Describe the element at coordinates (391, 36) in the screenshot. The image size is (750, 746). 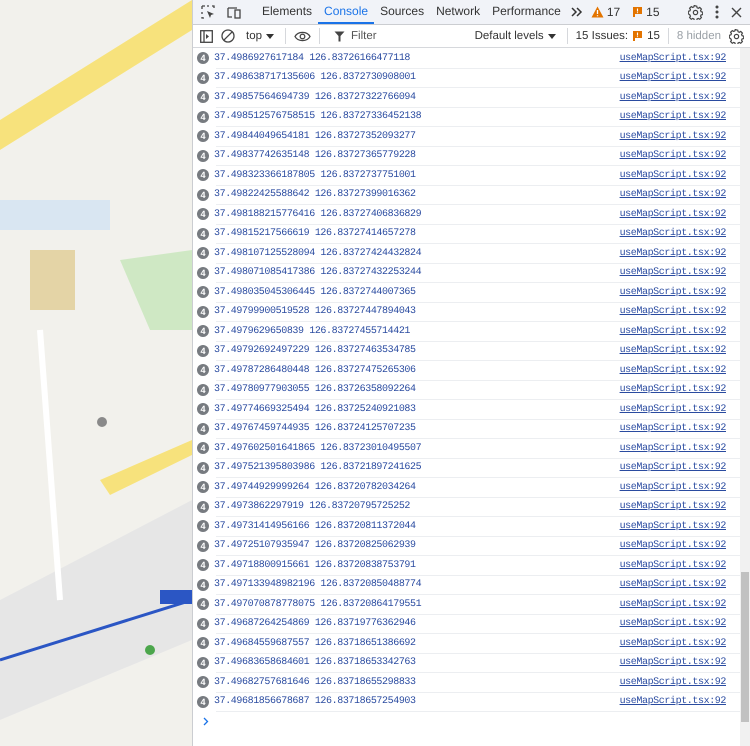
I see `filter-field: Filter` at that location.